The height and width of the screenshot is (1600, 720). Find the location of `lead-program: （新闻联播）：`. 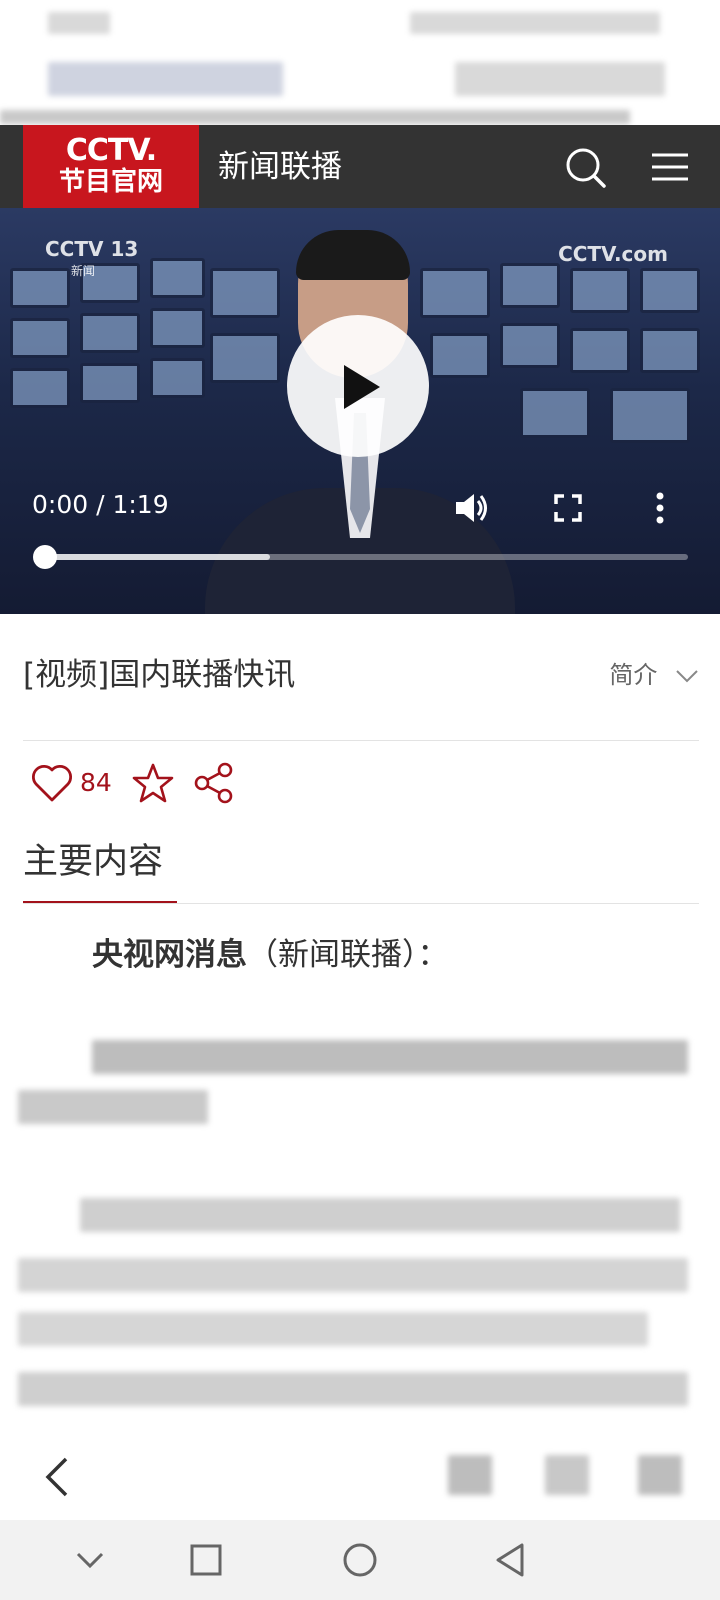

lead-program: （新闻联播）： is located at coordinates (348, 955).